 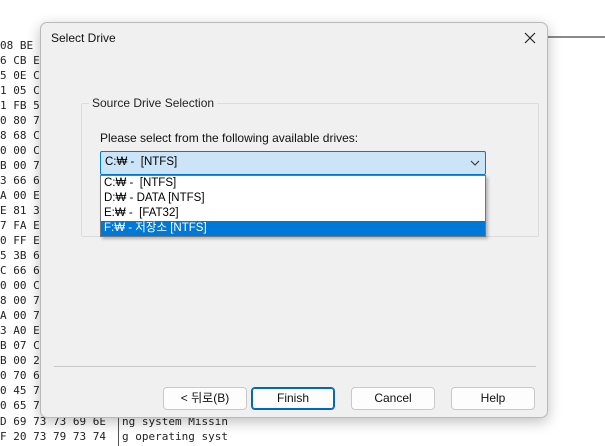 What do you see at coordinates (20, 180) in the screenshot?
I see `hex-line: 3 66 6` at bounding box center [20, 180].